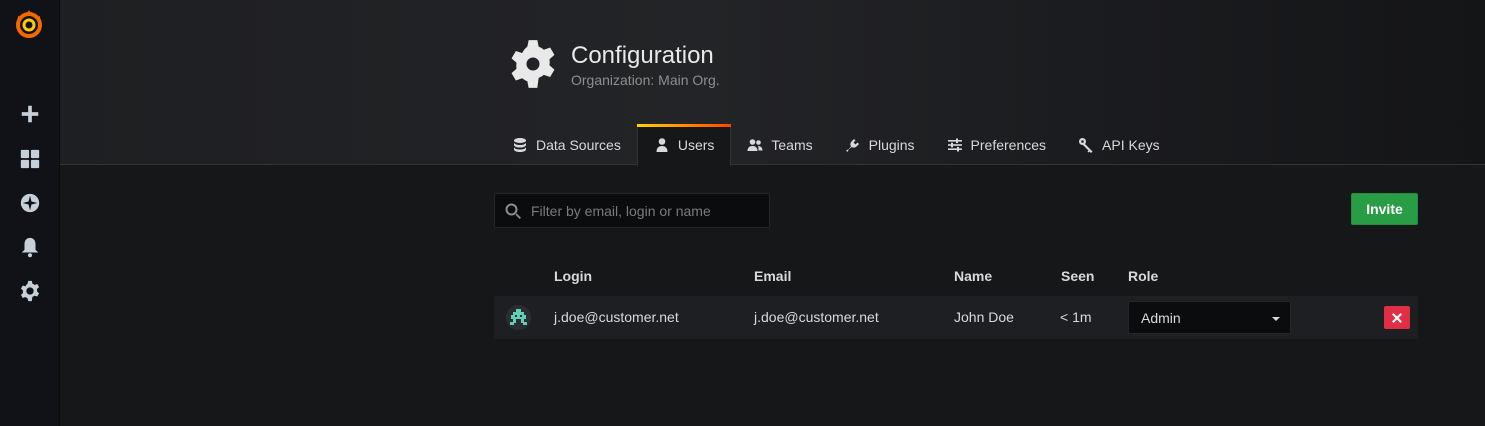 This screenshot has height=426, width=1485. What do you see at coordinates (955, 145) in the screenshot?
I see `sliders-icon` at bounding box center [955, 145].